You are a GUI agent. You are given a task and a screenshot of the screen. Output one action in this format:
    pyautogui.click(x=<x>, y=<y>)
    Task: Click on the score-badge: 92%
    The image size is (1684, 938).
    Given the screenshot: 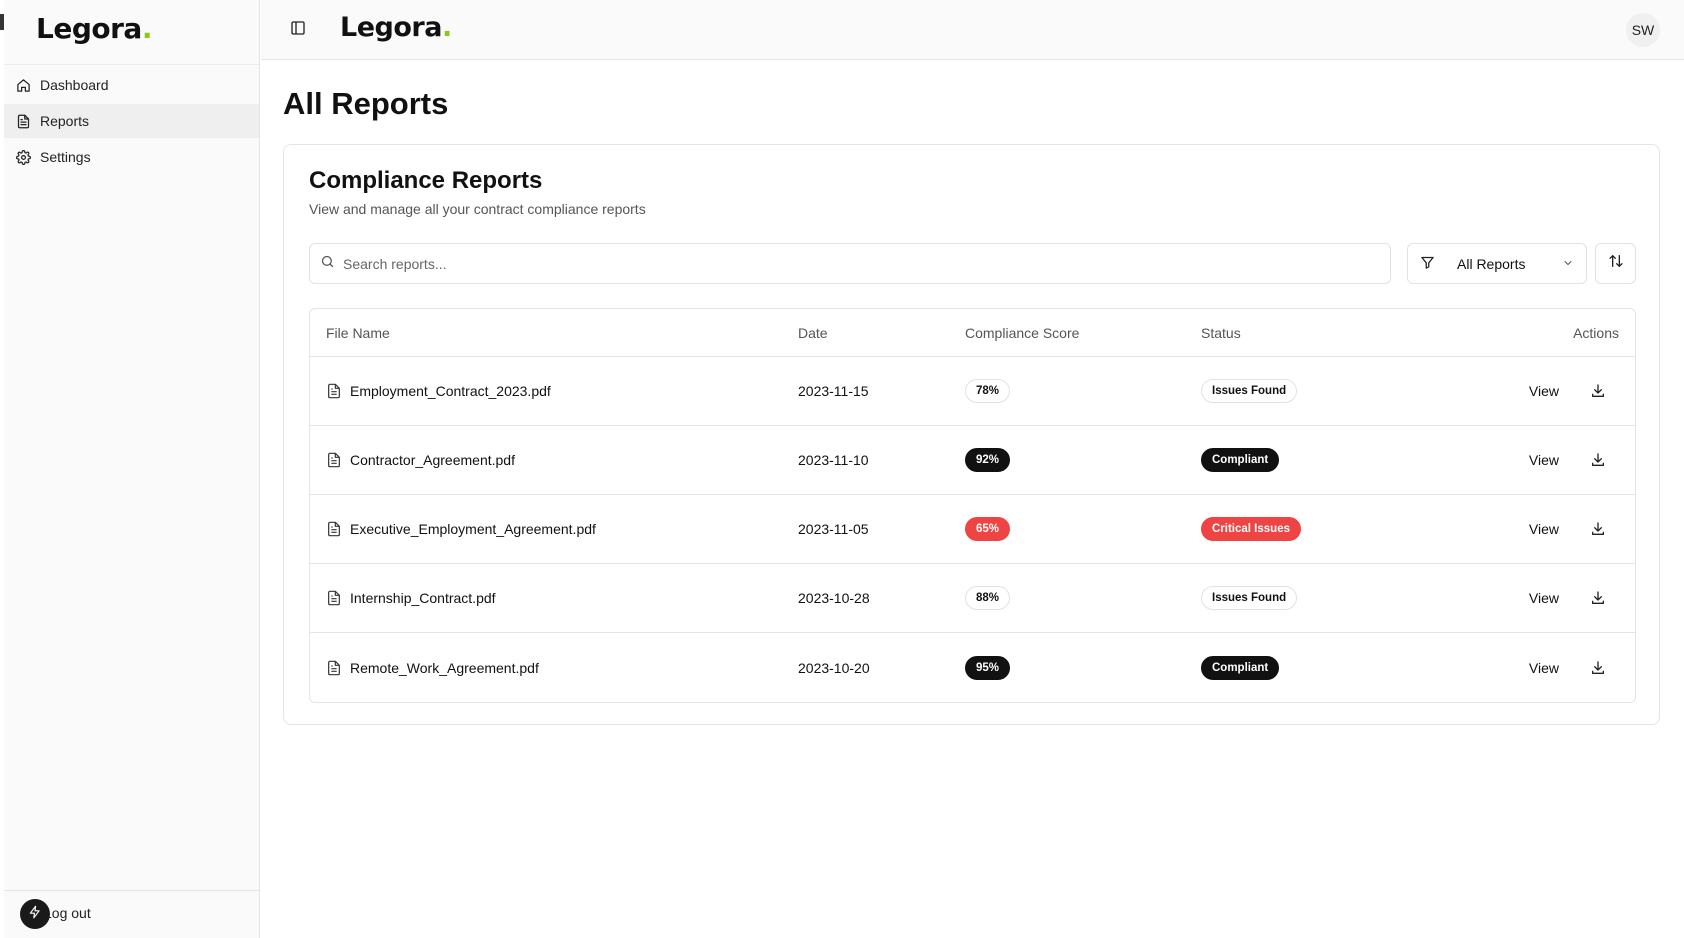 What is the action you would take?
    pyautogui.click(x=988, y=460)
    